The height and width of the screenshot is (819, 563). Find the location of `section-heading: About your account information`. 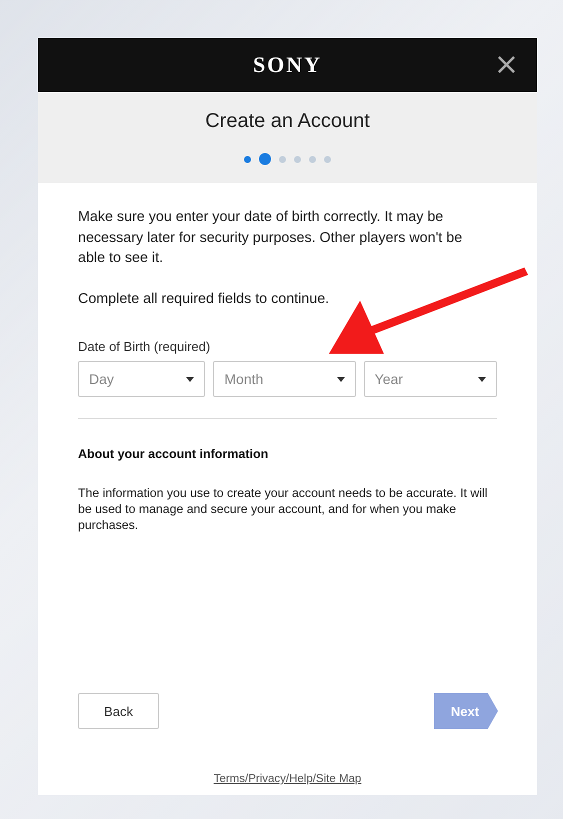

section-heading: About your account information is located at coordinates (174, 454).